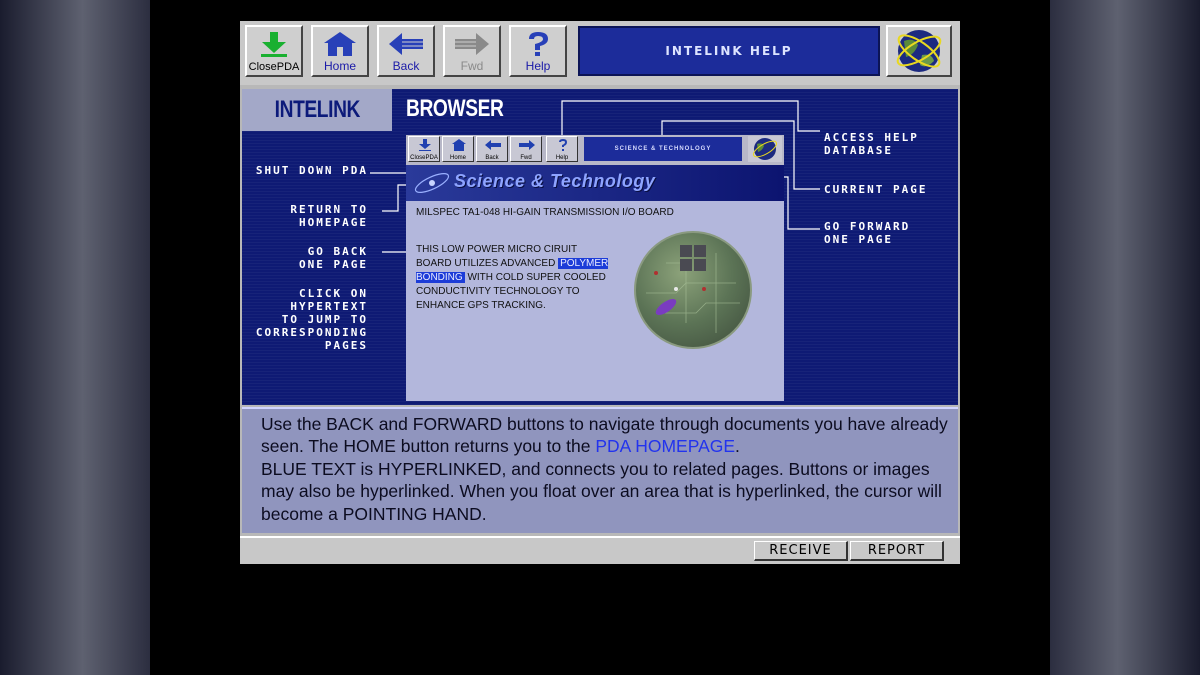  What do you see at coordinates (665, 446) in the screenshot?
I see `pda-homepage-link: PDA HOMEPAGE` at bounding box center [665, 446].